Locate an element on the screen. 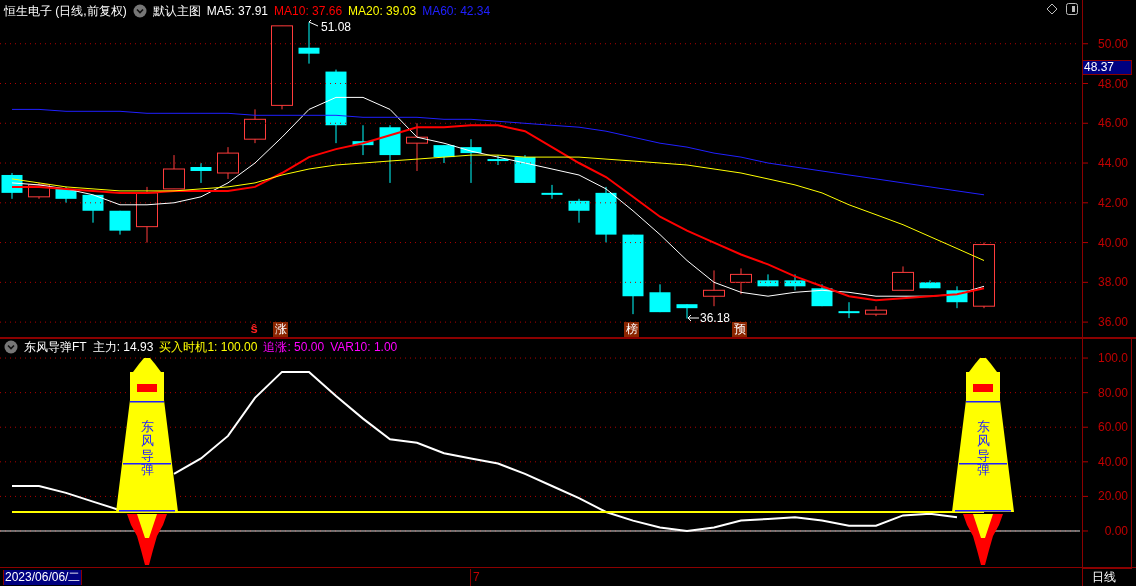 The image size is (1136, 586). indicator-value: MA5: 37.91 is located at coordinates (237, 11).